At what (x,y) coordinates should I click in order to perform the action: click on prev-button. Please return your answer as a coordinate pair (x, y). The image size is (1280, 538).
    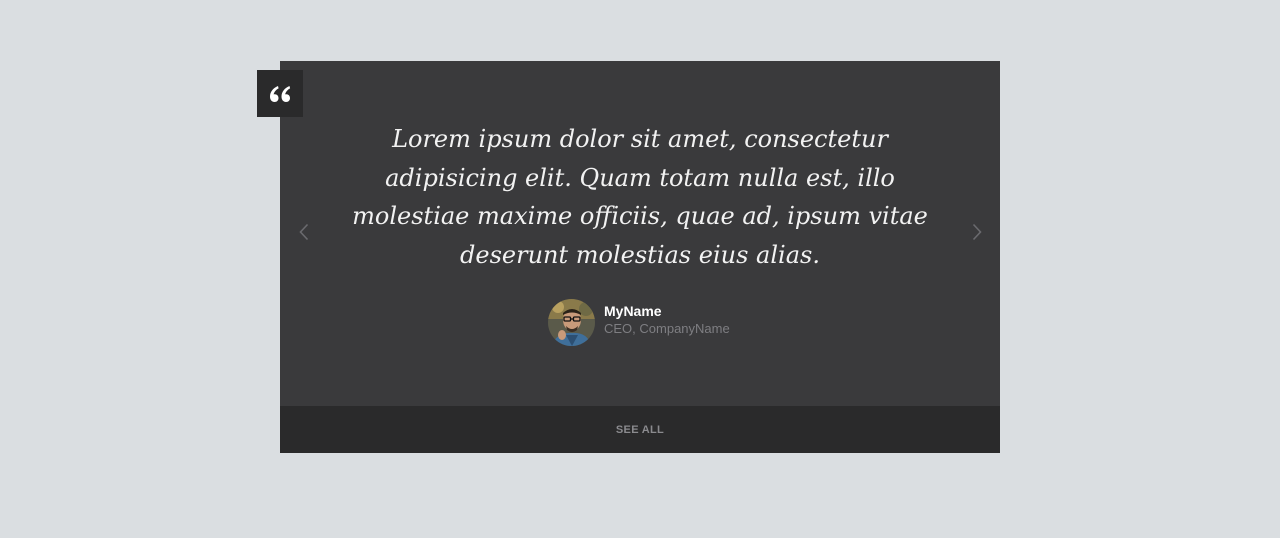
    Looking at the image, I should click on (304, 234).